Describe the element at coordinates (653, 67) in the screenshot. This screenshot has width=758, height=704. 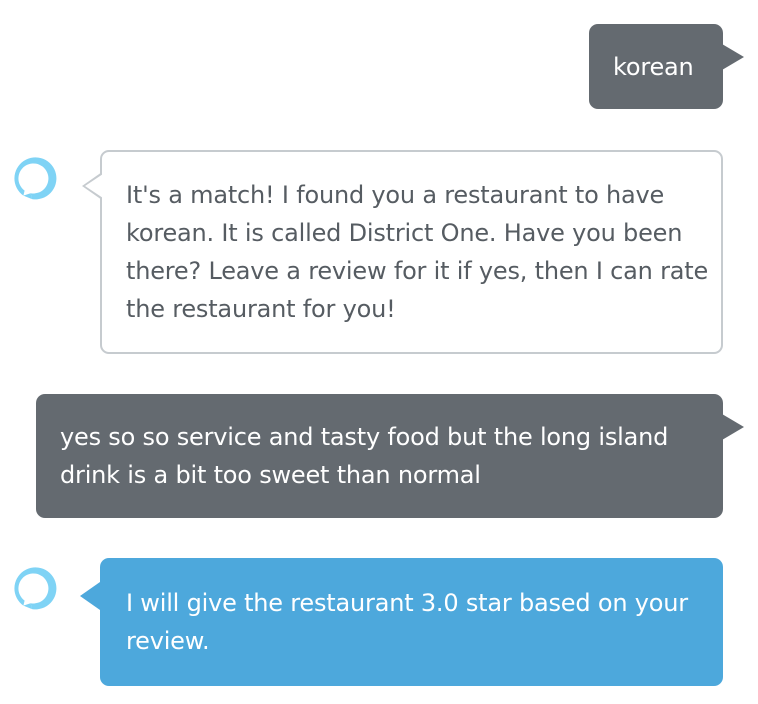
I see `message-text: korean` at that location.